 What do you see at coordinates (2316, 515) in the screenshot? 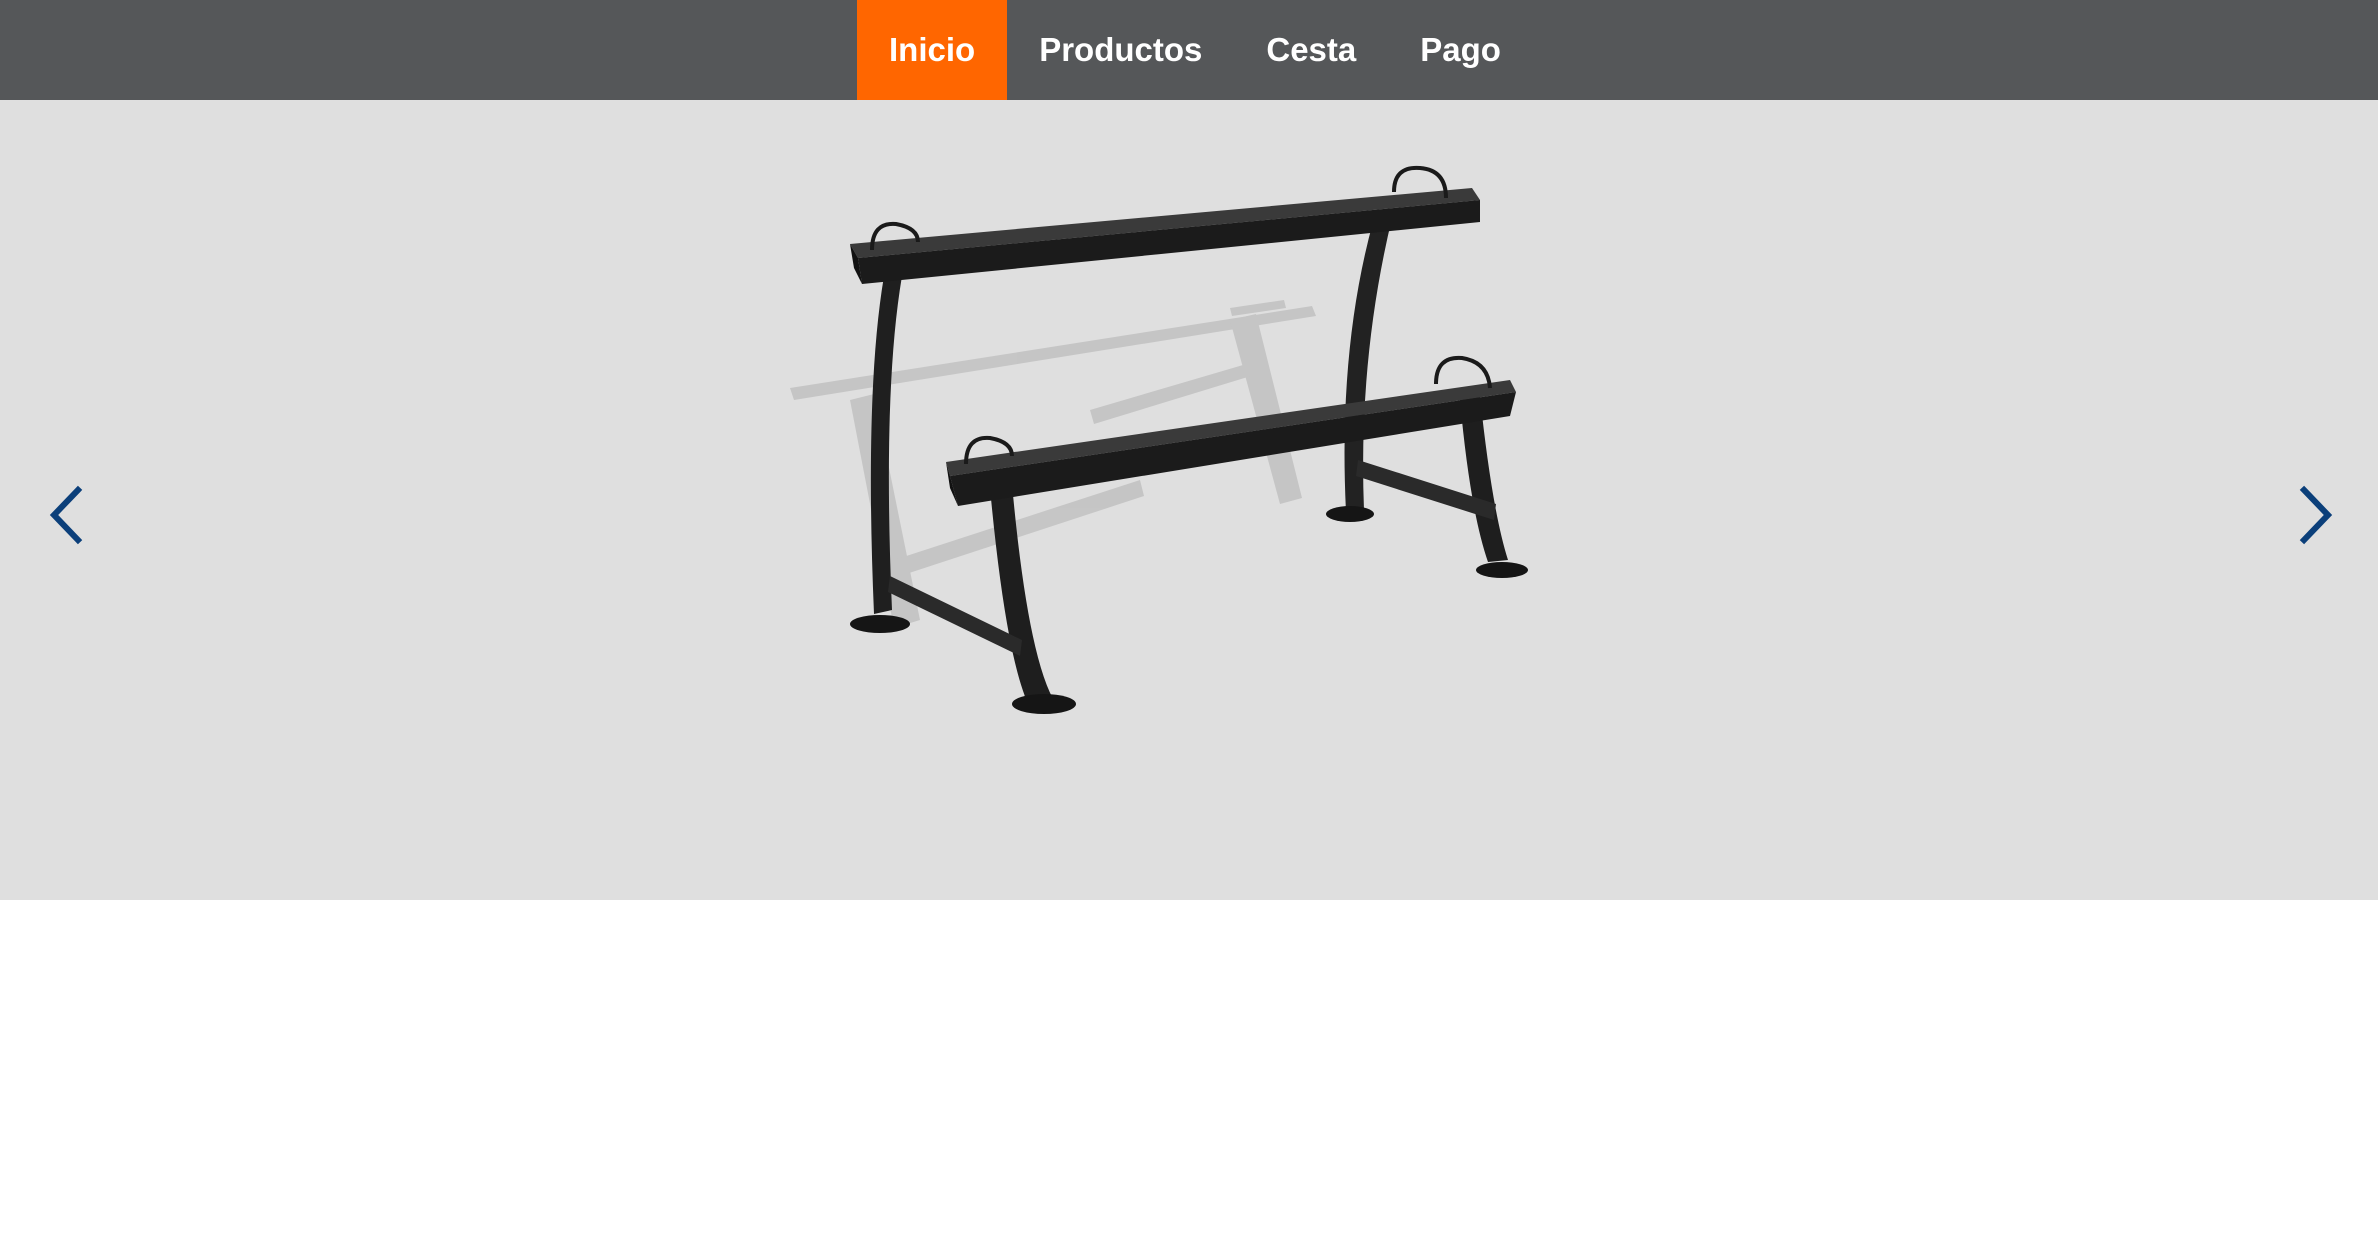
I see `chevron-right-icon` at bounding box center [2316, 515].